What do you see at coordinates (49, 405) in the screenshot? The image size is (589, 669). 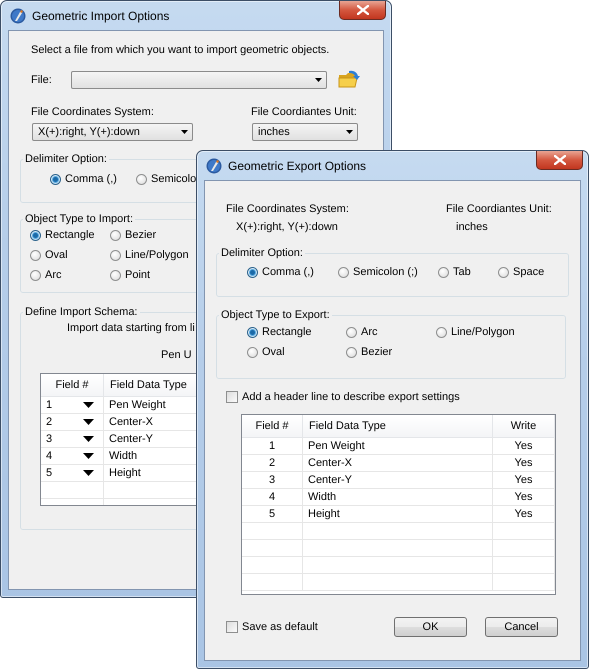 I see `field-number: 1` at bounding box center [49, 405].